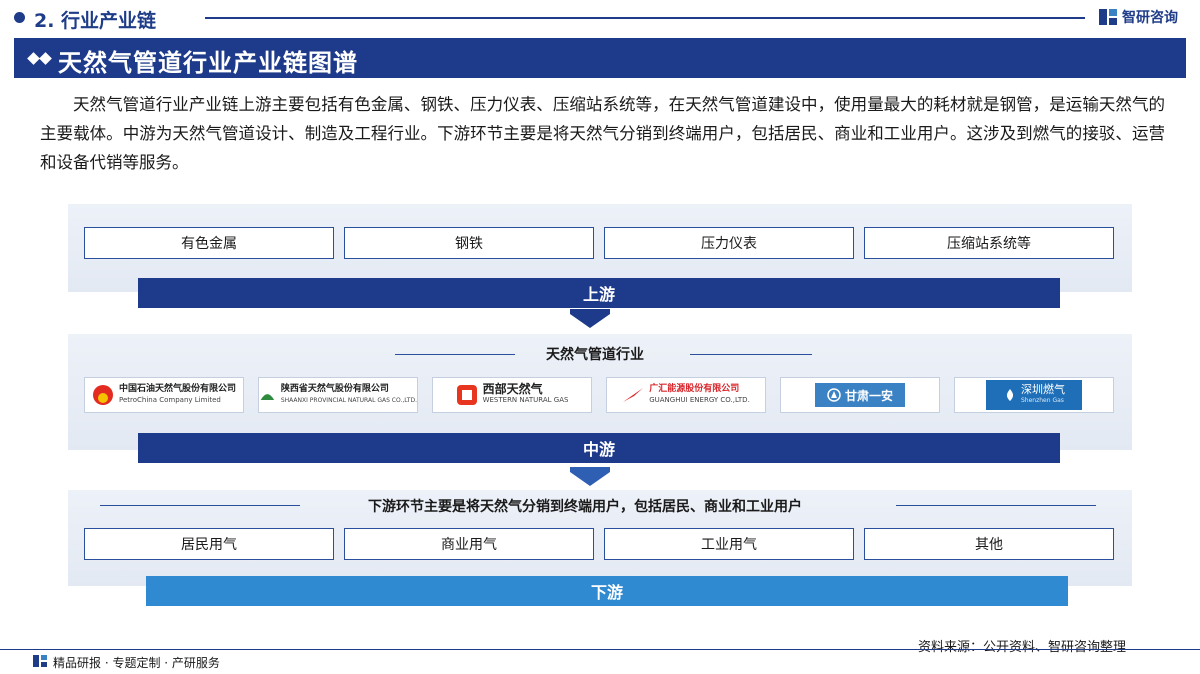 The height and width of the screenshot is (674, 1200). I want to click on brand: 智研咨询, so click(1138, 17).